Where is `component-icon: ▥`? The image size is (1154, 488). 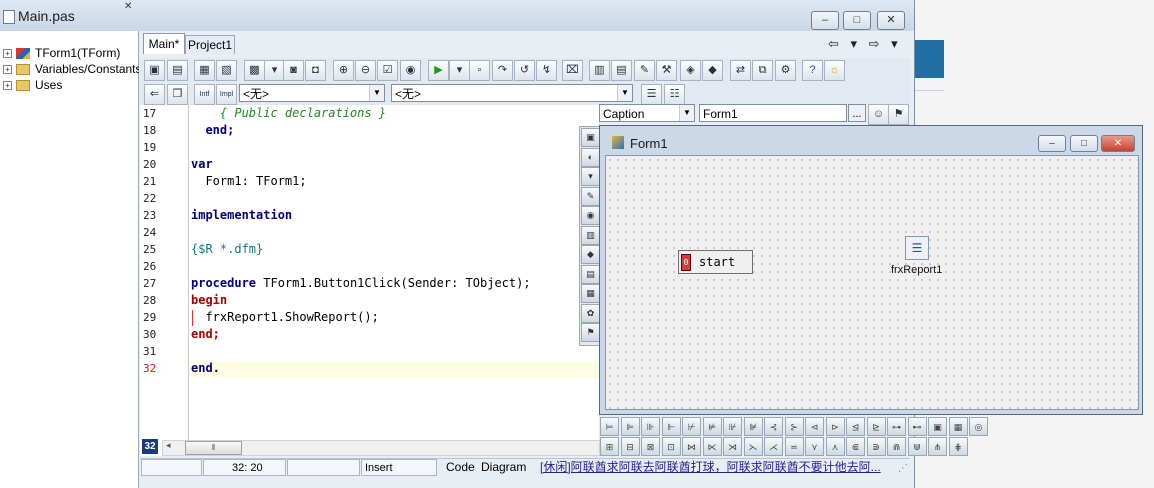 component-icon: ▥ is located at coordinates (599, 70).